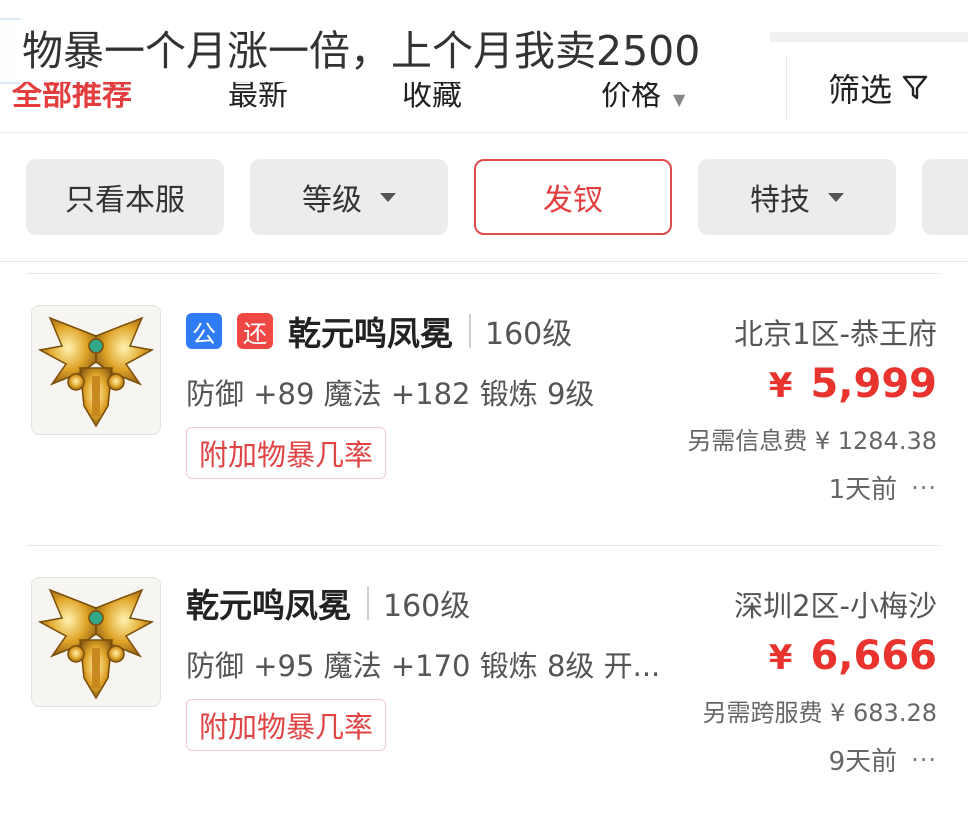 The width and height of the screenshot is (968, 817). I want to click on time-label: 1天前, so click(863, 490).